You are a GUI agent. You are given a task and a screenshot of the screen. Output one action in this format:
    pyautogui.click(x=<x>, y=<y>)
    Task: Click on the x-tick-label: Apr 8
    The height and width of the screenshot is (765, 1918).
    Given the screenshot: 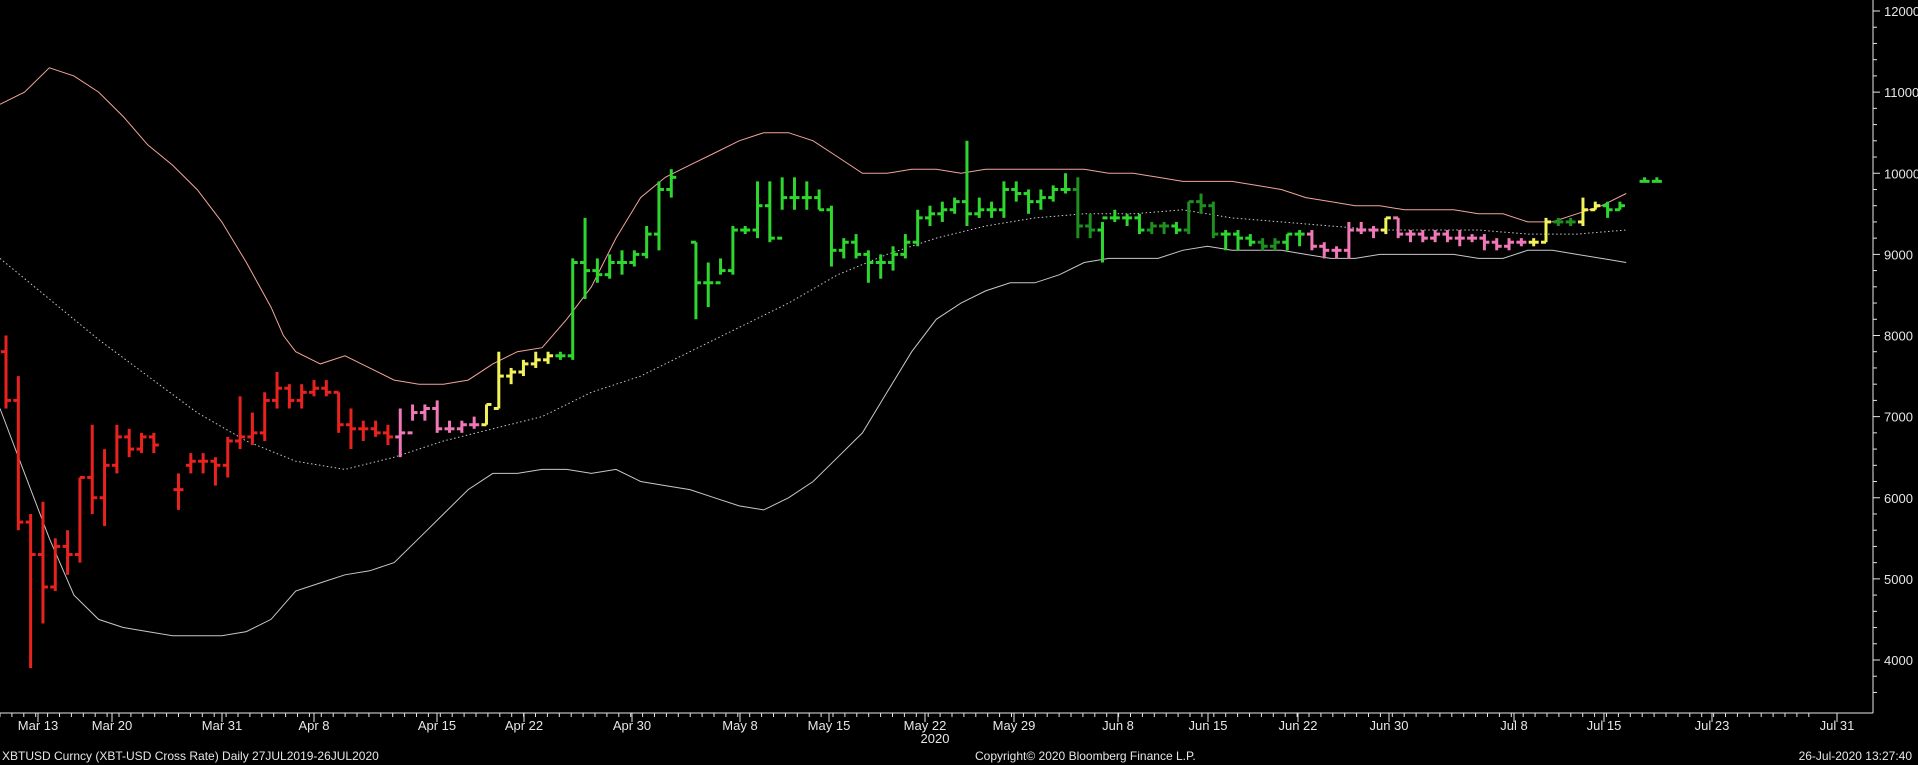 What is the action you would take?
    pyautogui.click(x=313, y=725)
    